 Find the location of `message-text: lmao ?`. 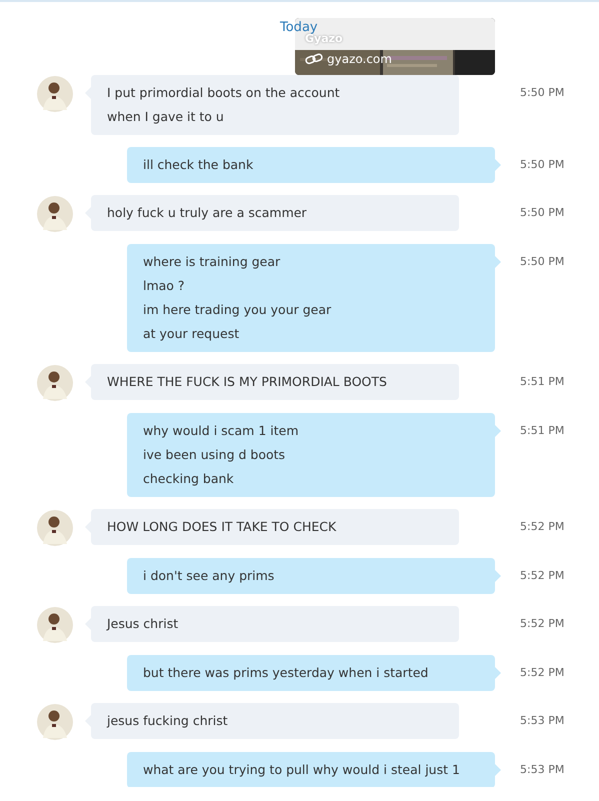

message-text: lmao ? is located at coordinates (164, 286).